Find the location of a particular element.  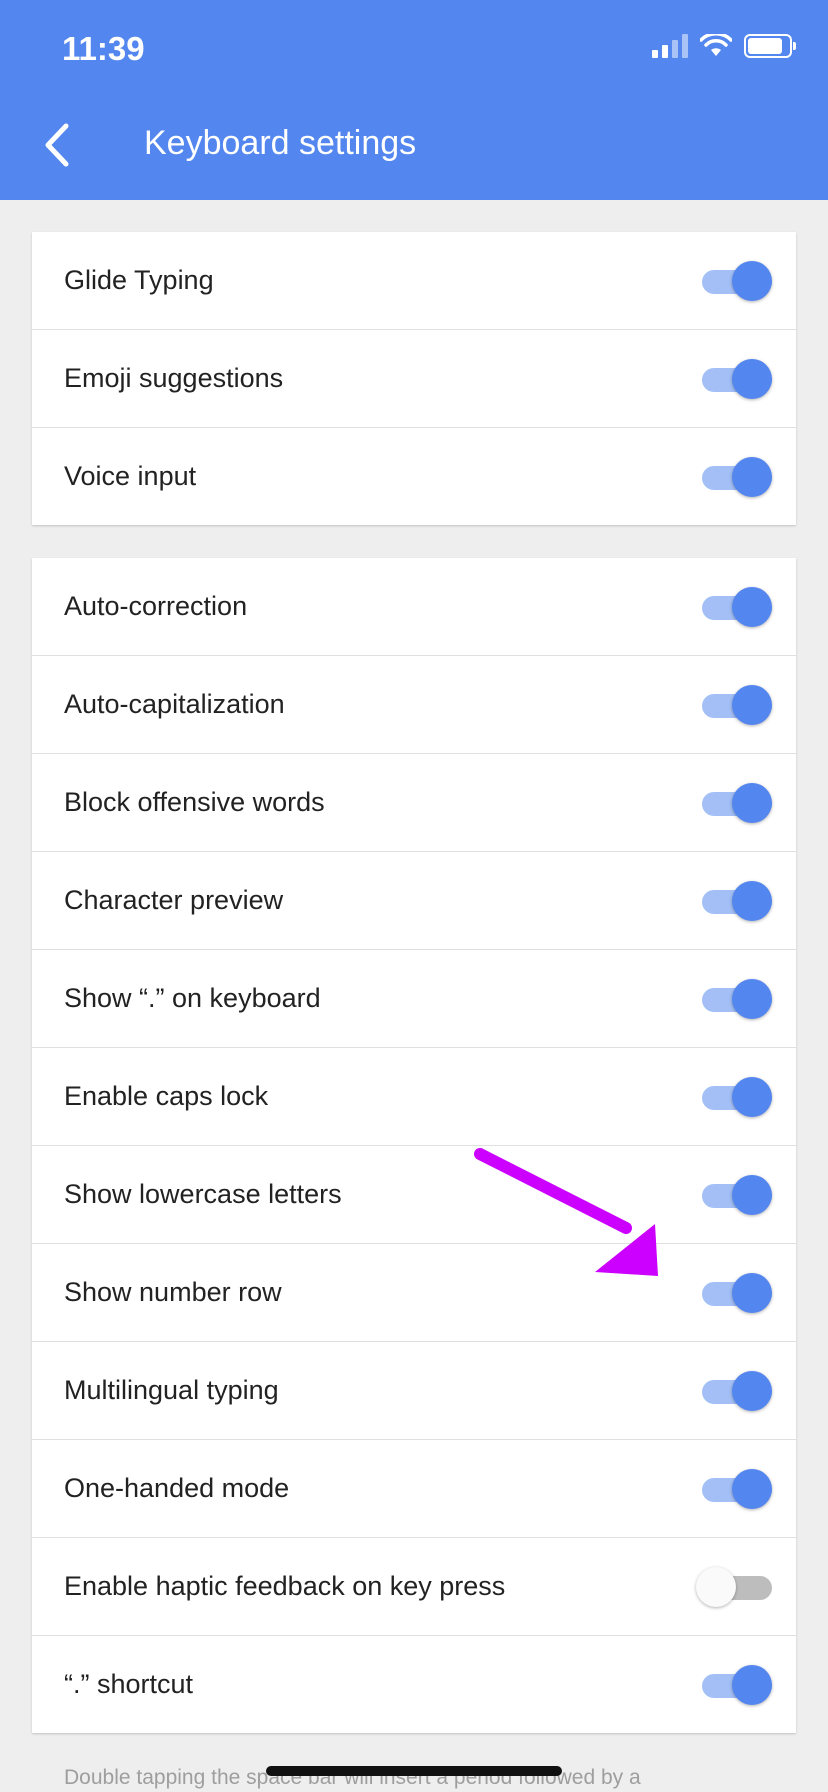

setting-label: Glide Typing is located at coordinates (139, 280).